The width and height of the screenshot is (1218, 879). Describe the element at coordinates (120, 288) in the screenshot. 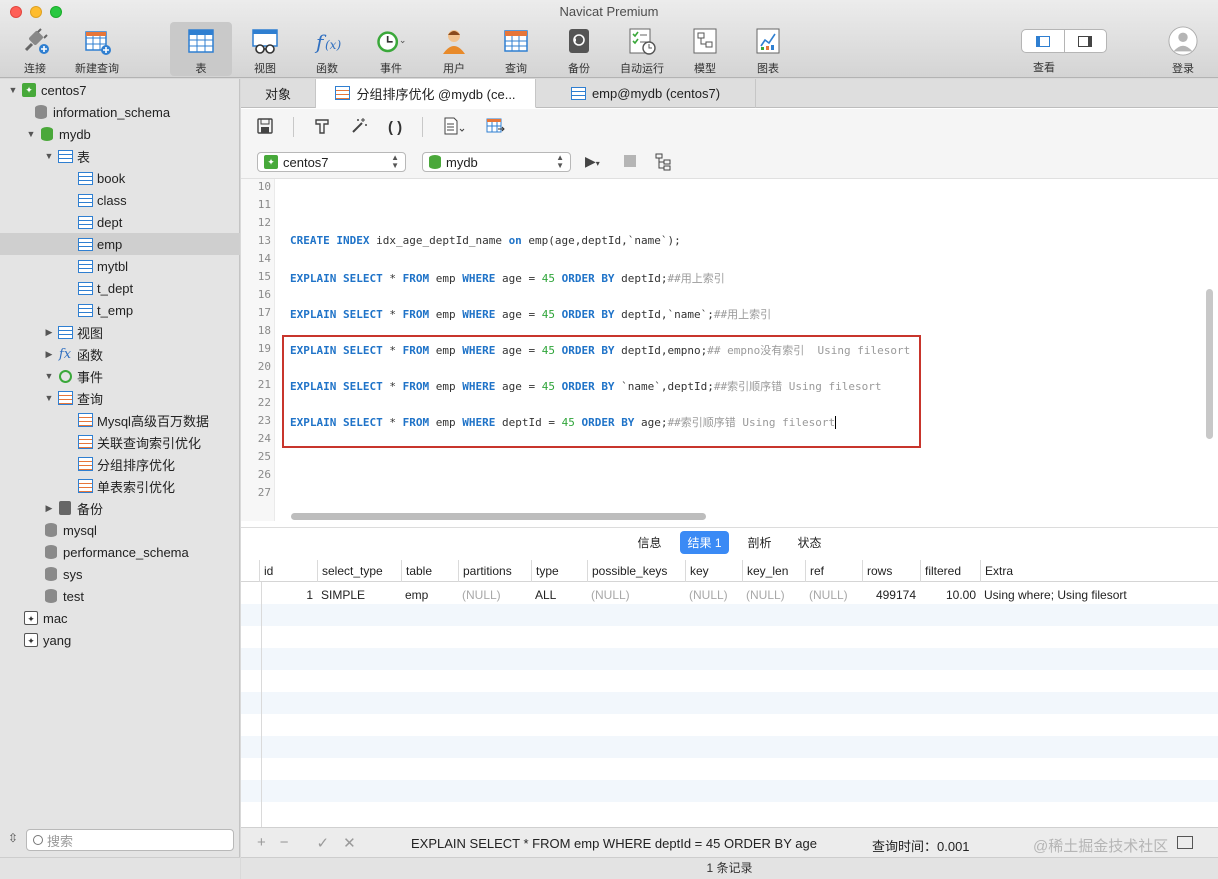

I see `tree-table-t-dept: t_dept` at that location.